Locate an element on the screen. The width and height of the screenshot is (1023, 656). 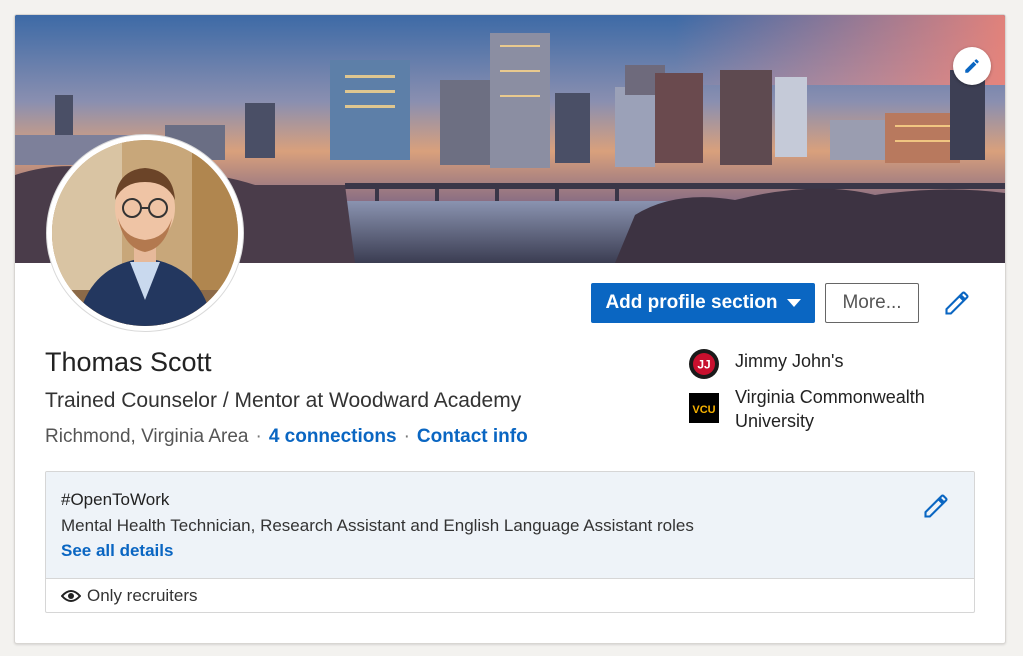
eye-icon is located at coordinates (71, 596).